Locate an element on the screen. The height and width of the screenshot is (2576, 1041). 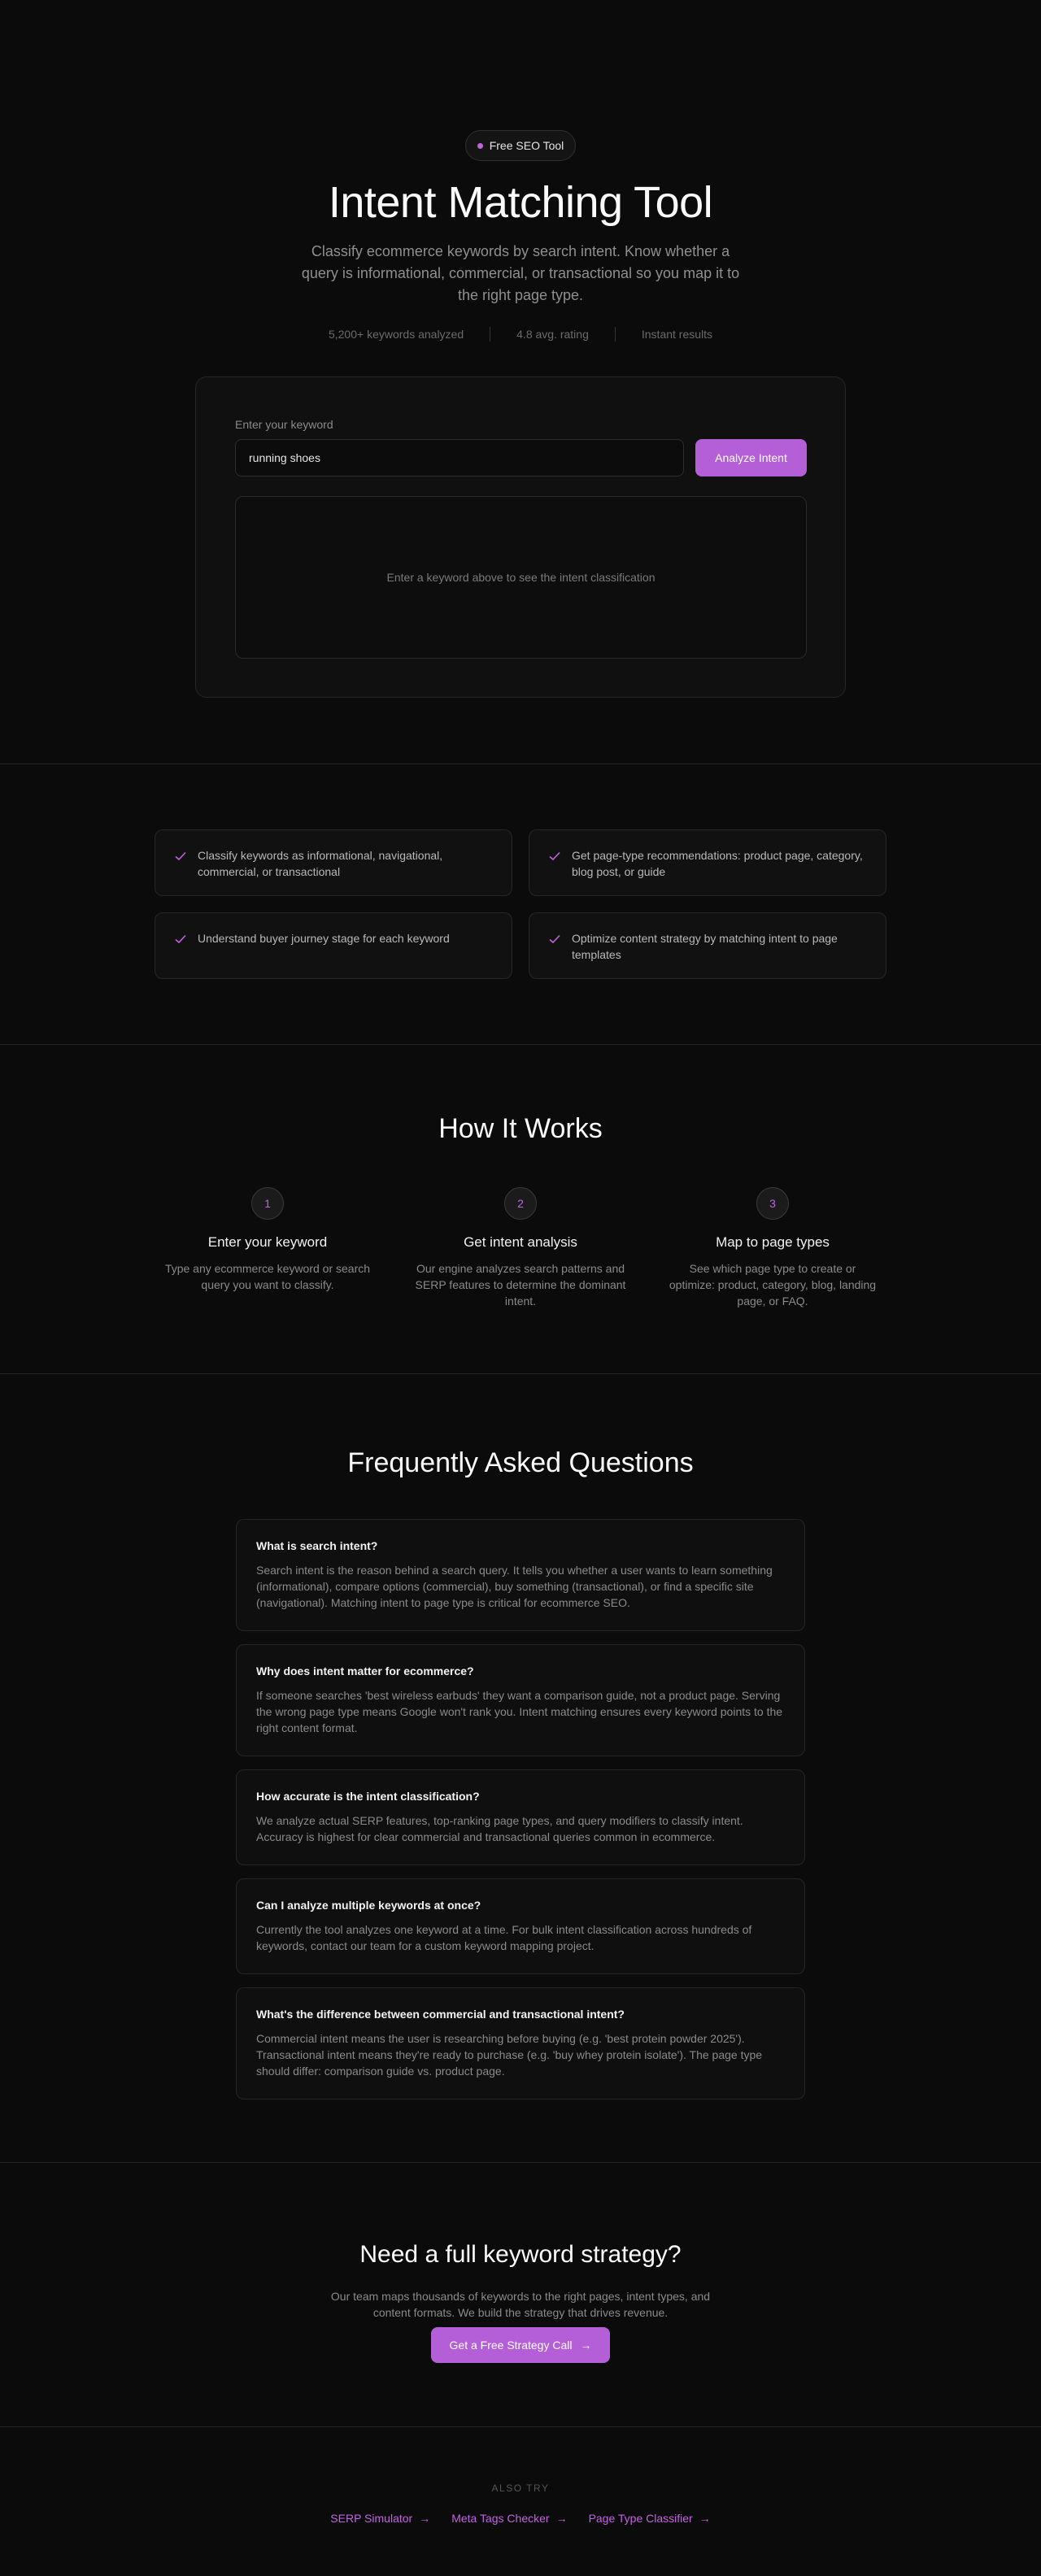
free-tool-badge: Free SEO Tool is located at coordinates (520, 145).